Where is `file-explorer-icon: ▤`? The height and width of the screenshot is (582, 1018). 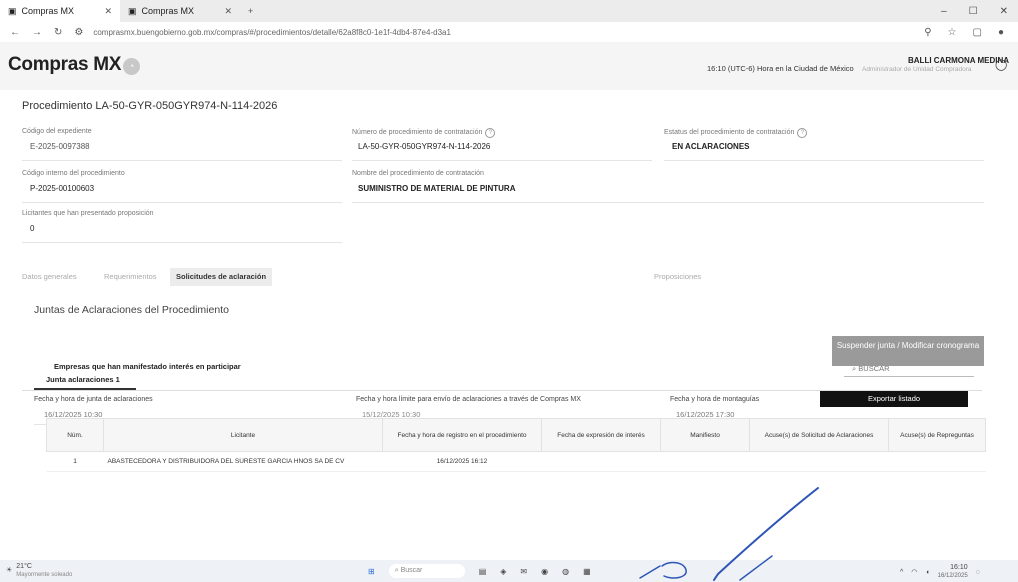
file-explorer-icon: ▤ is located at coordinates (483, 571).